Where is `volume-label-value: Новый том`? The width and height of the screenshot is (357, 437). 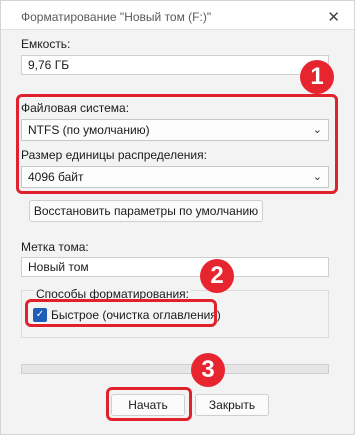 volume-label-value: Новый том is located at coordinates (58, 267).